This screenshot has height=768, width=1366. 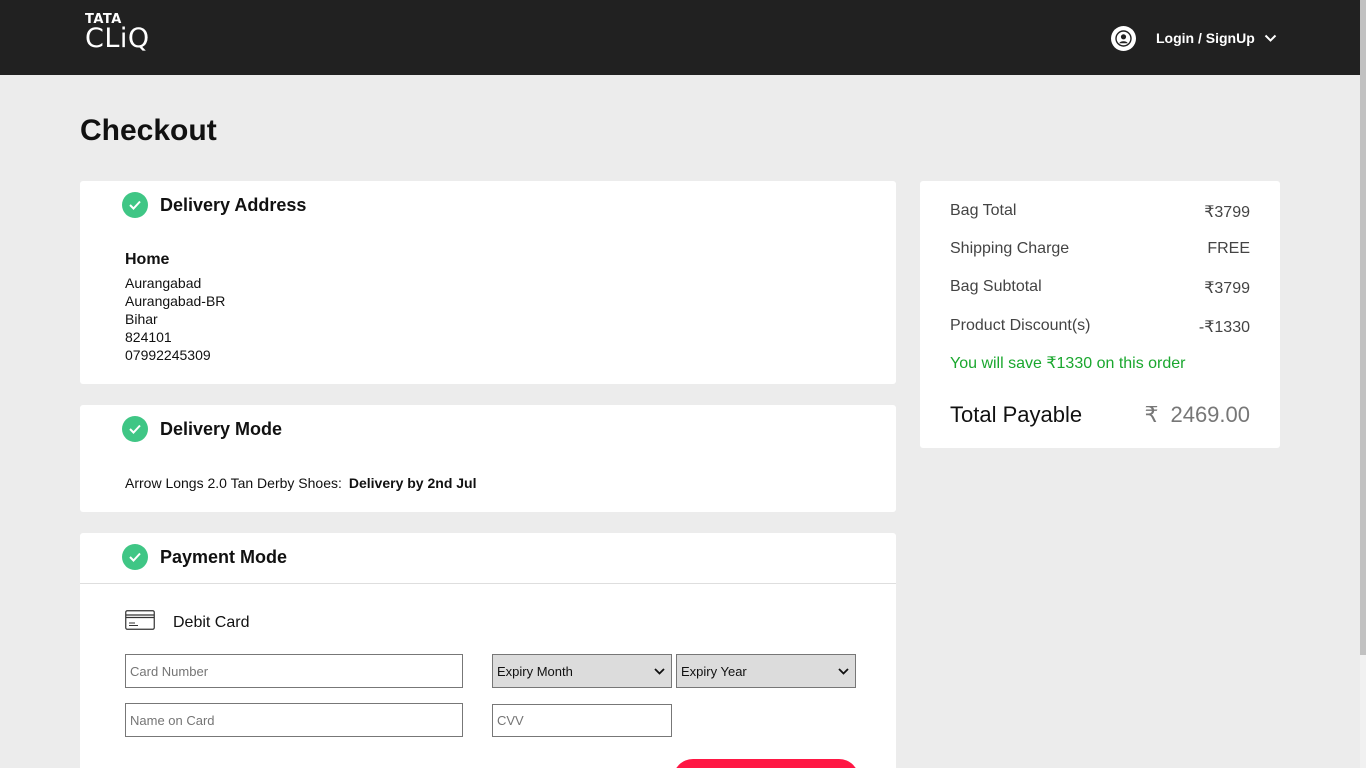 I want to click on savings-message: You will save ₹1330 on this order, so click(x=1068, y=363).